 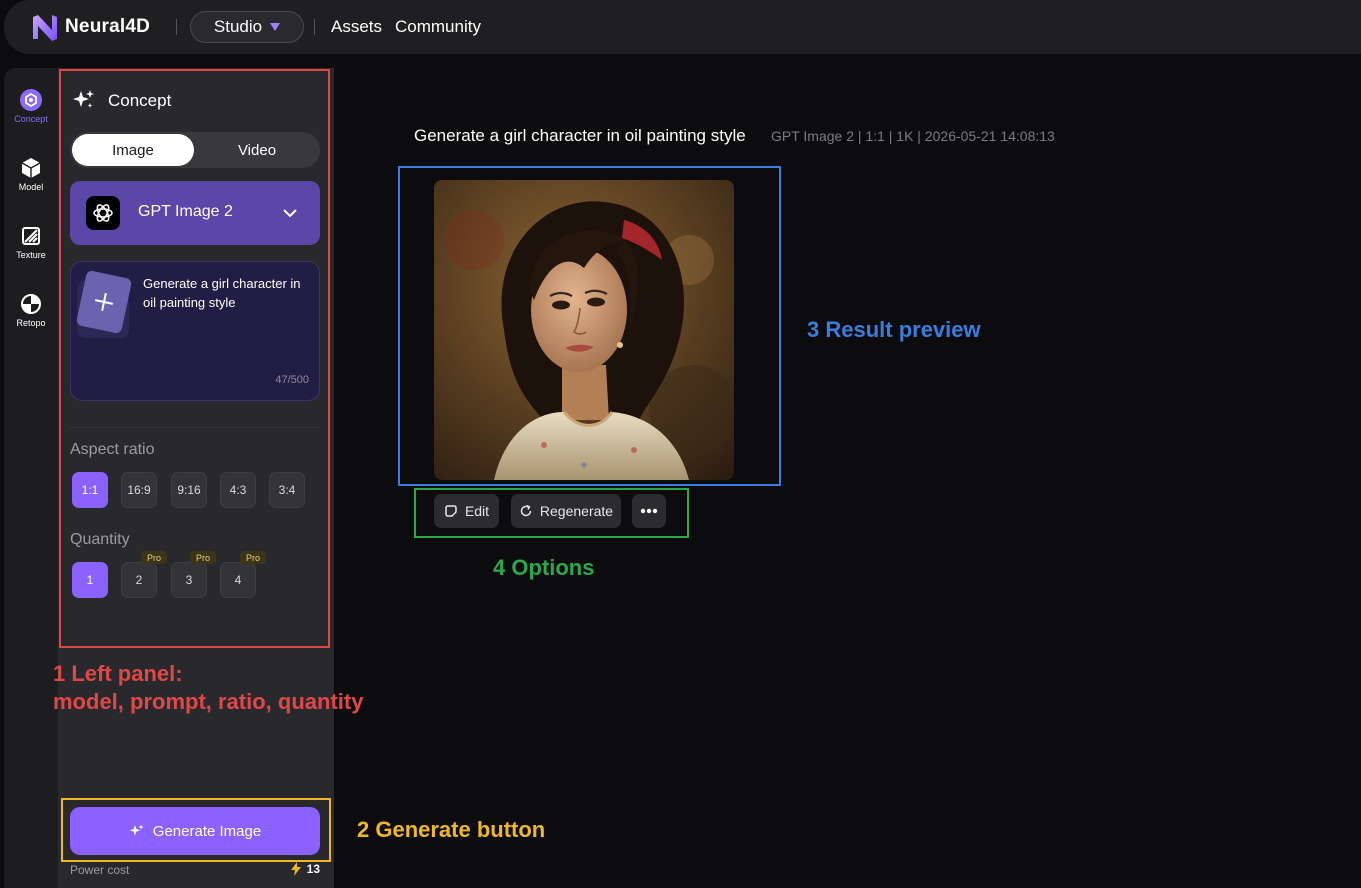 I want to click on studio-dropdown: Studio, so click(x=247, y=27).